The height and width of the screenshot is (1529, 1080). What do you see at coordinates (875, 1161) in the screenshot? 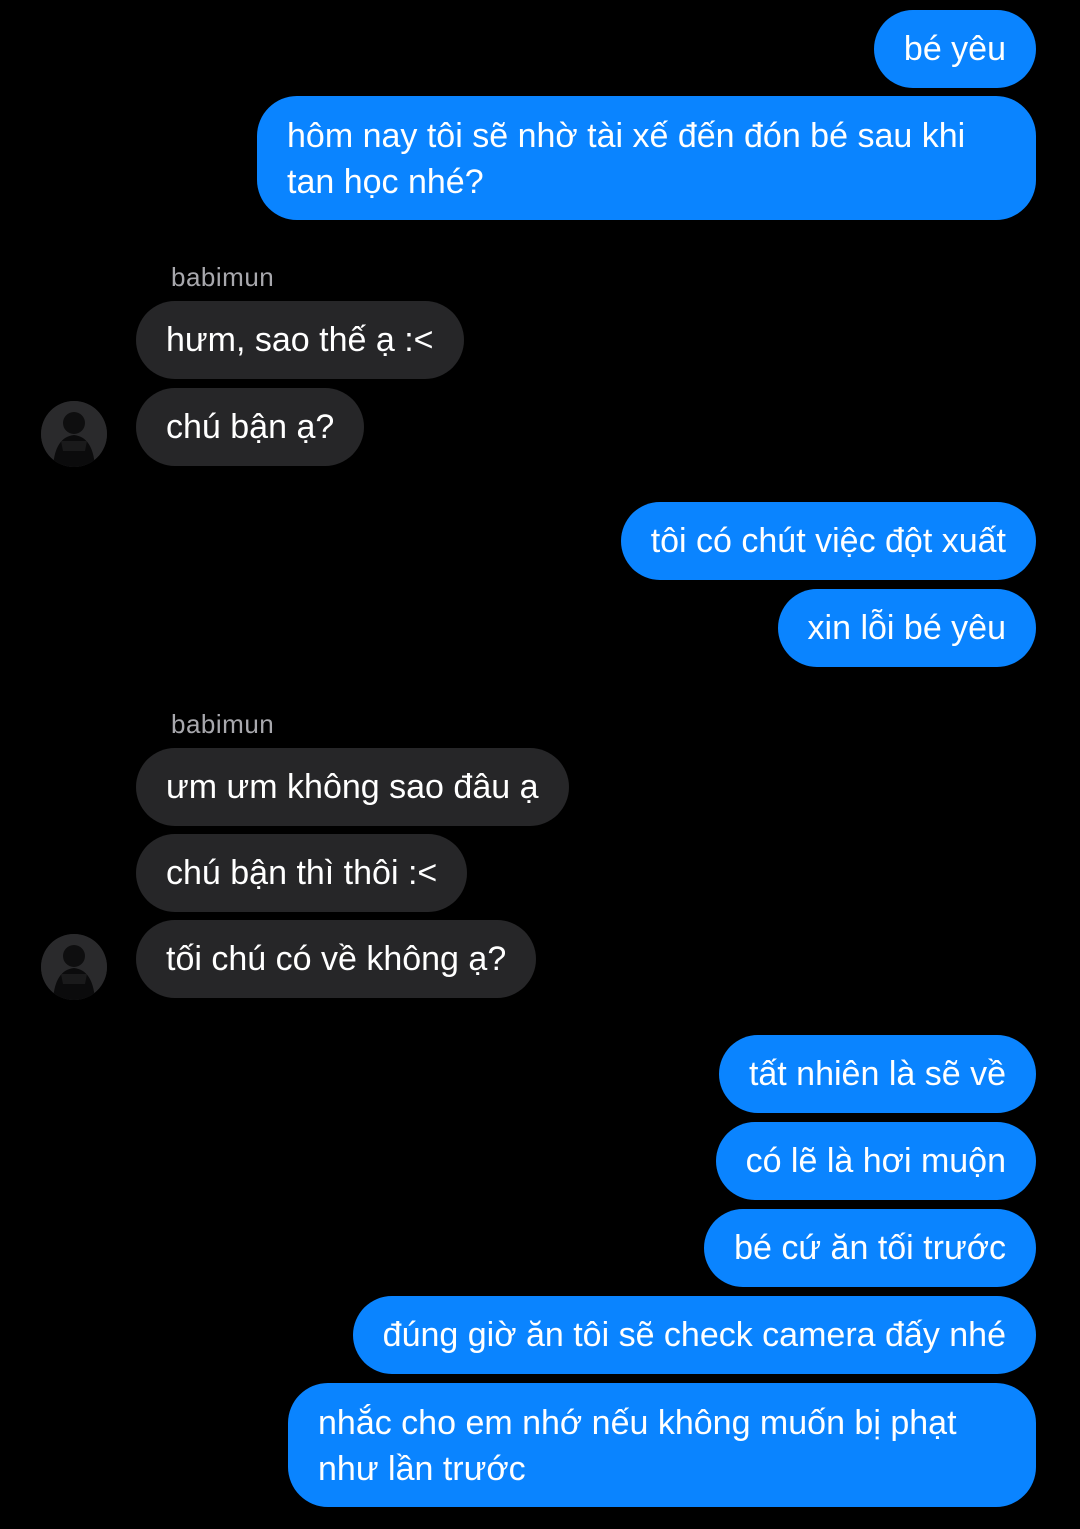
I see `message-bubble-outgoing: có lẽ là hơi muộn` at bounding box center [875, 1161].